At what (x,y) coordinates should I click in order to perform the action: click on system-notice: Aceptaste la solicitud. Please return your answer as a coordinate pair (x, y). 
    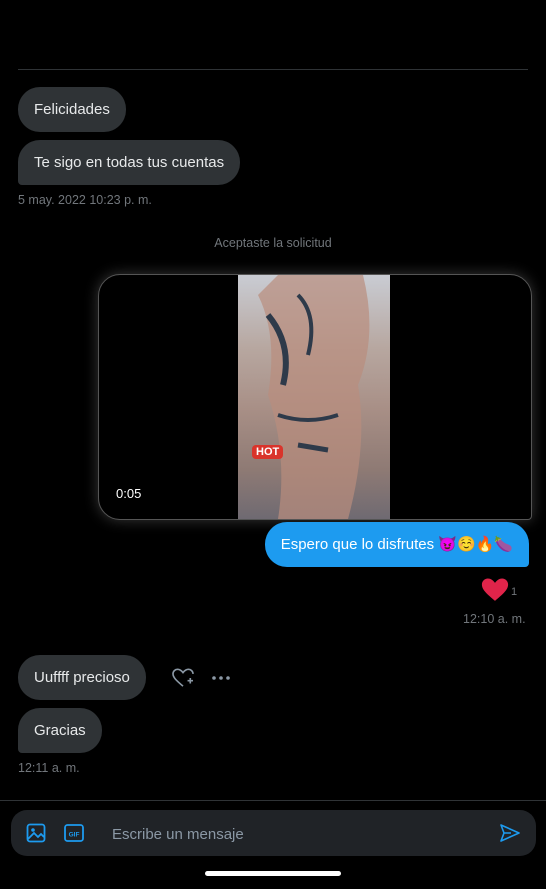
    Looking at the image, I should click on (273, 243).